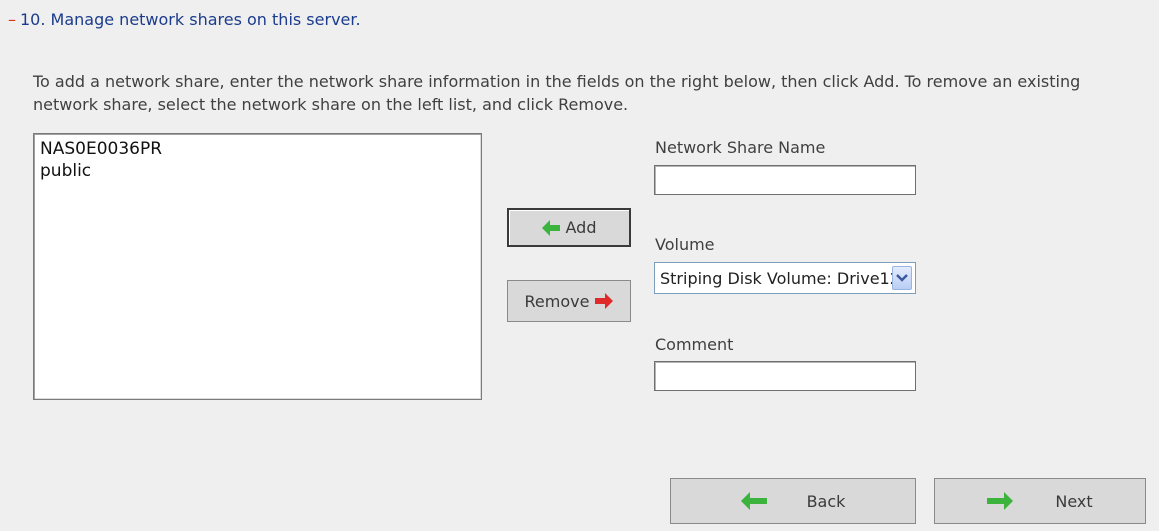 The height and width of the screenshot is (531, 1159). What do you see at coordinates (785, 180) in the screenshot?
I see `network-share-name-field` at bounding box center [785, 180].